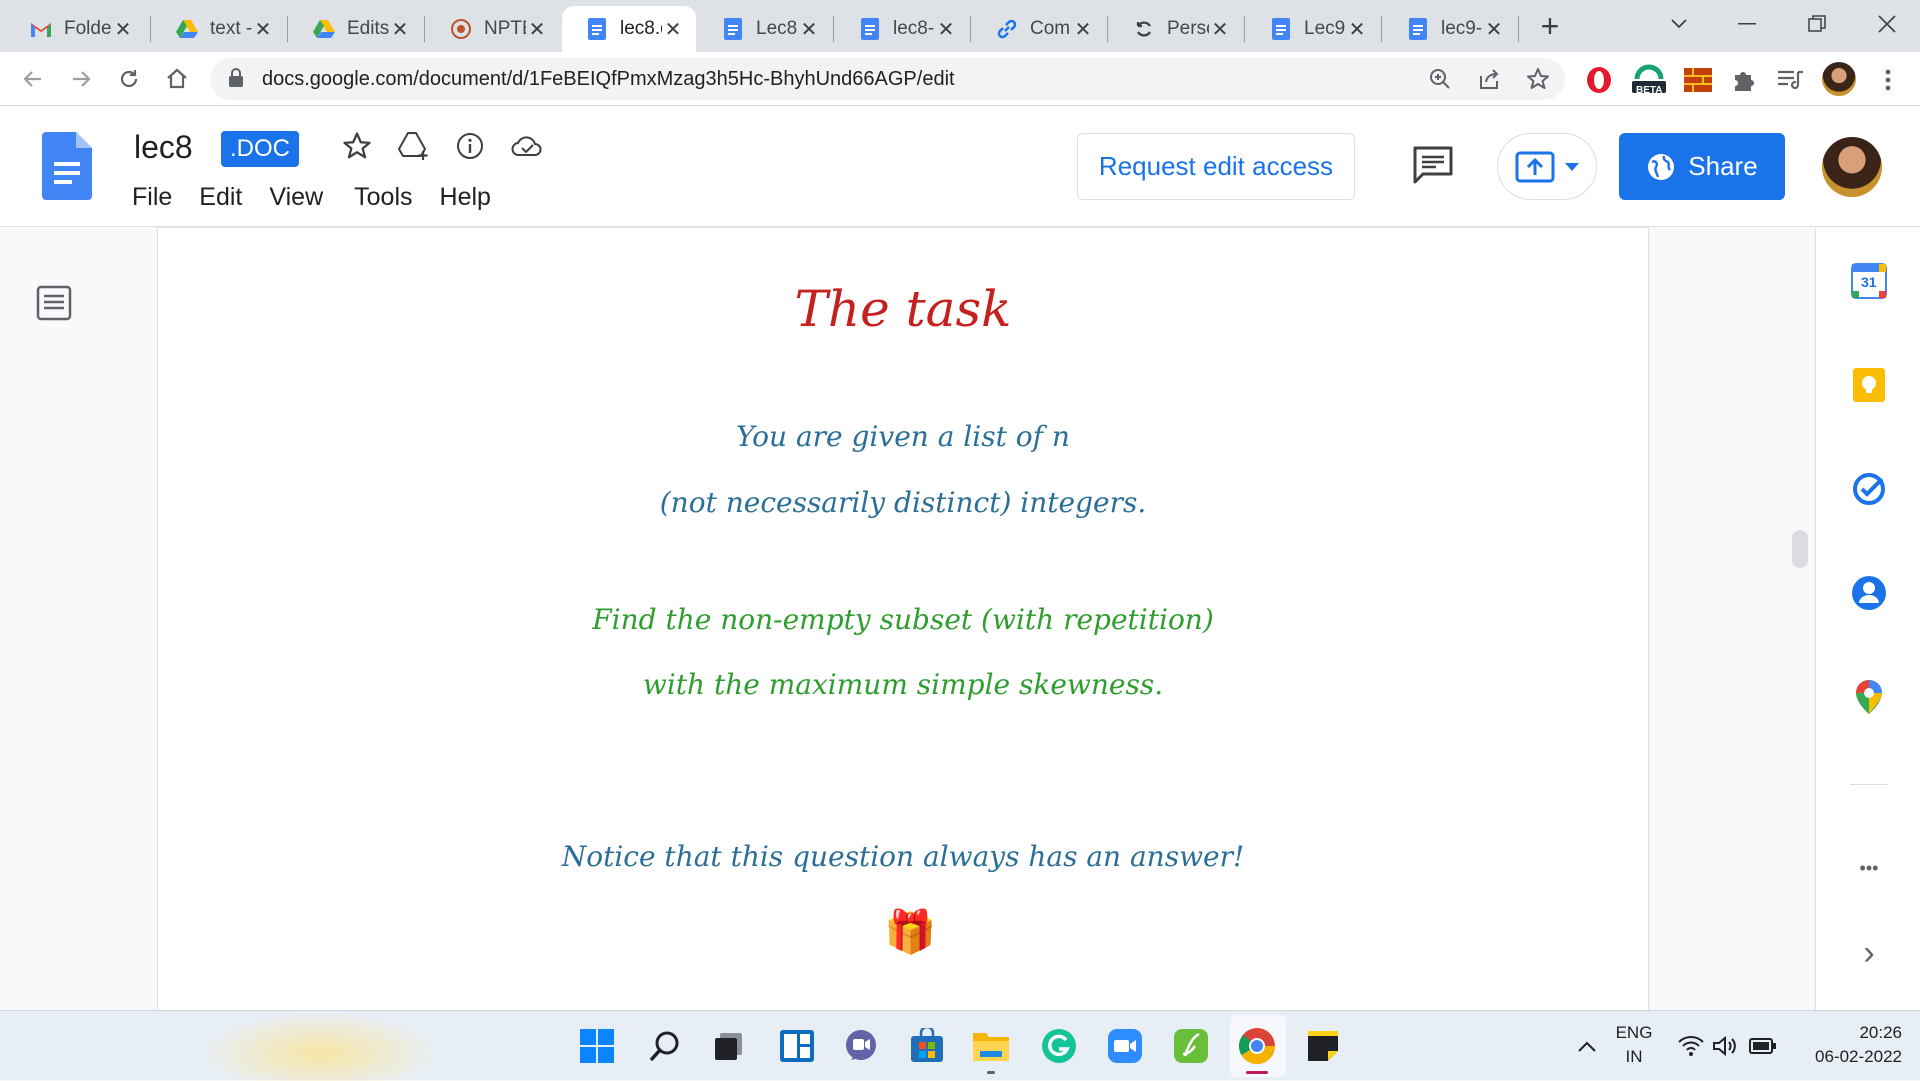 The image size is (1920, 1081). I want to click on tab-lec9-a: Lec9 ✕, so click(1313, 29).